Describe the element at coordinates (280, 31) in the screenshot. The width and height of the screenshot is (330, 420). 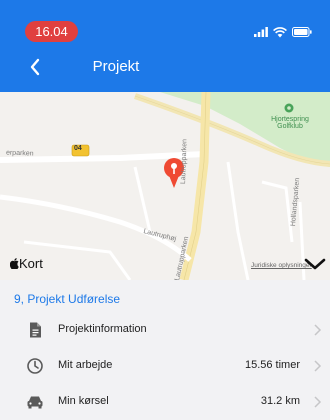
I see `wifi-icon` at that location.